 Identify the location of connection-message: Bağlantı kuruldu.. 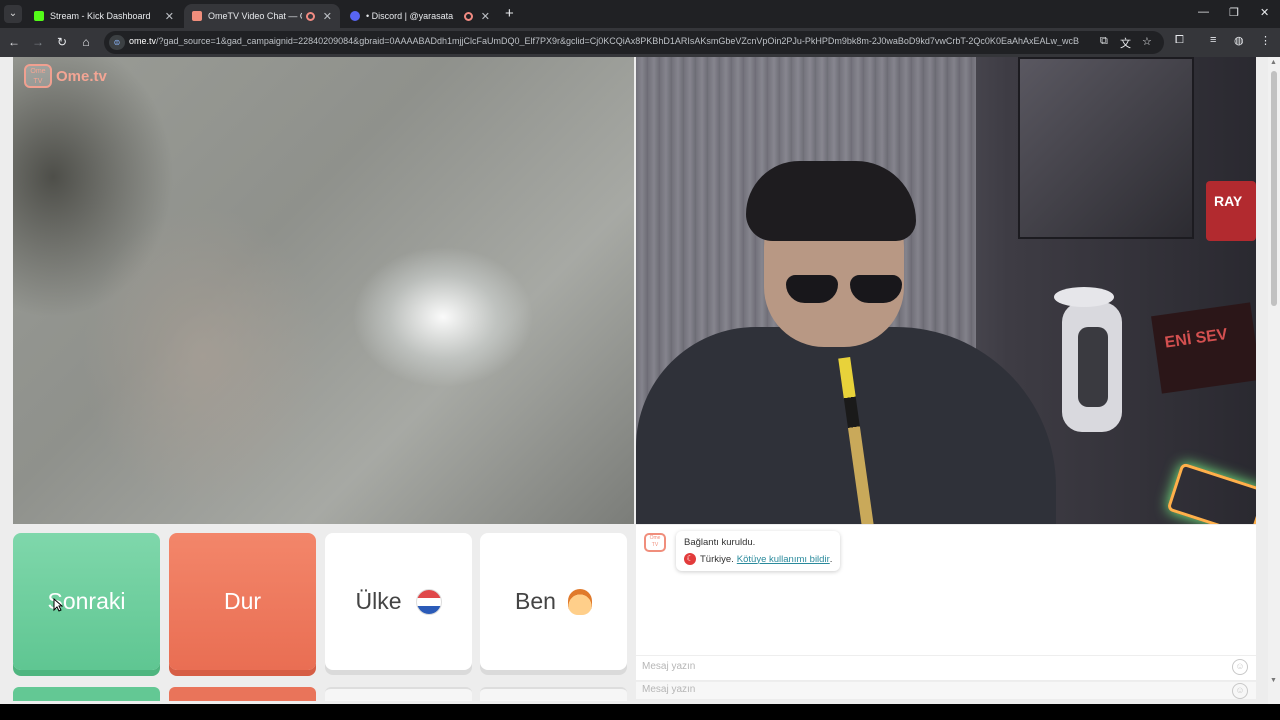
(720, 542).